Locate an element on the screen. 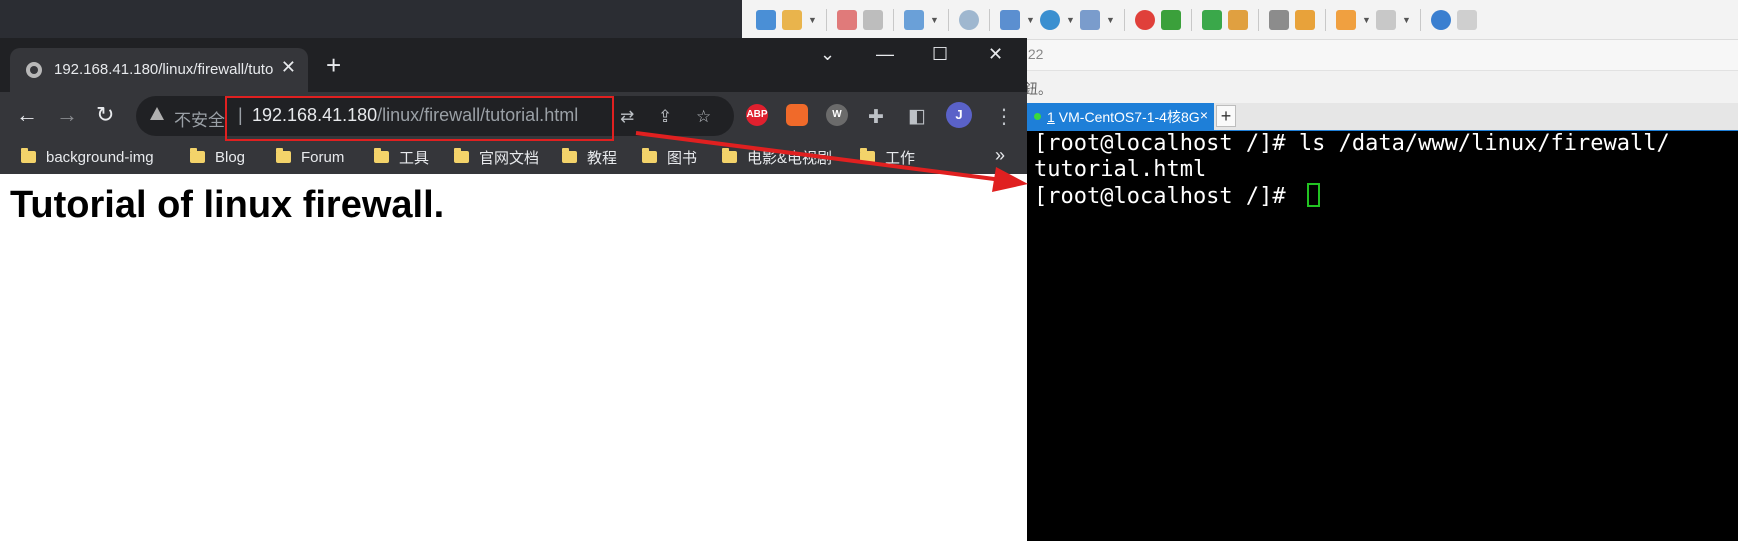 The image size is (1738, 541). help-icon is located at coordinates (1441, 19).